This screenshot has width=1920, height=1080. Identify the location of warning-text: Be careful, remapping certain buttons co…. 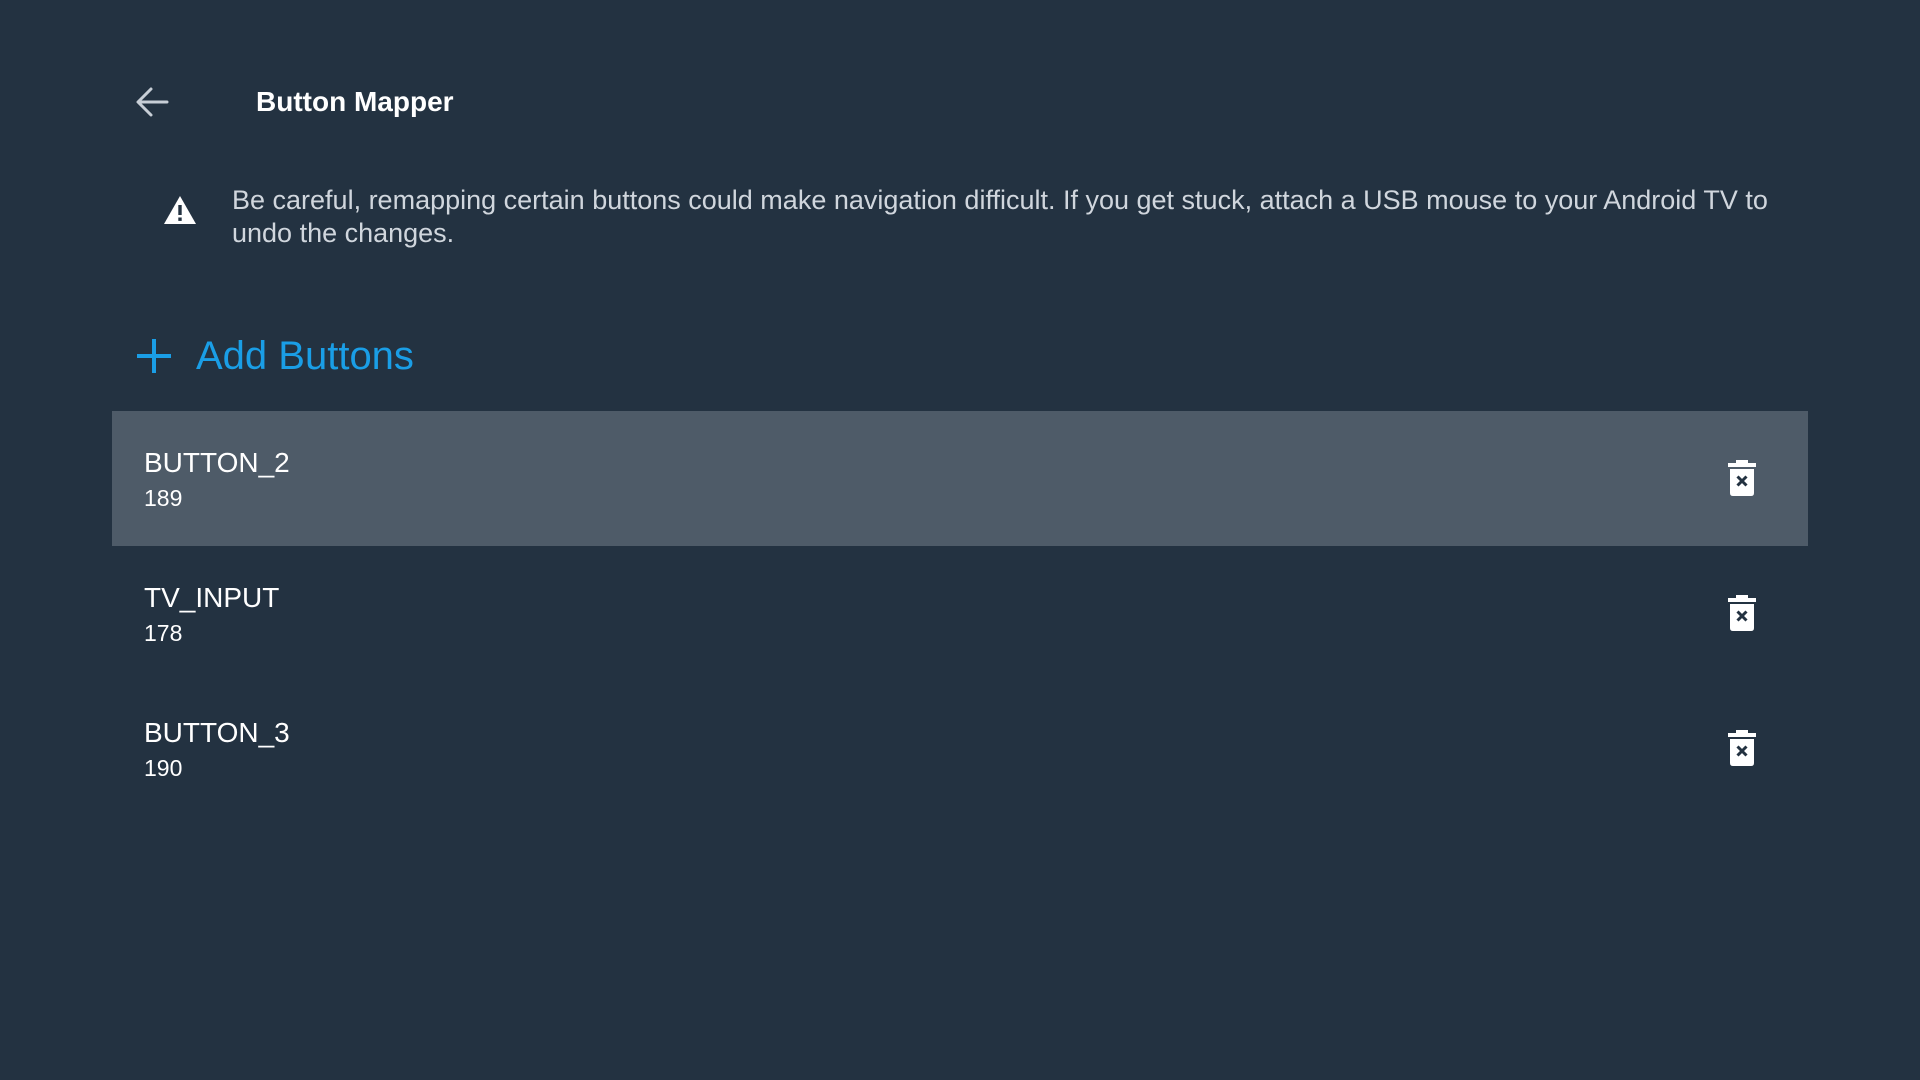
(1000, 216).